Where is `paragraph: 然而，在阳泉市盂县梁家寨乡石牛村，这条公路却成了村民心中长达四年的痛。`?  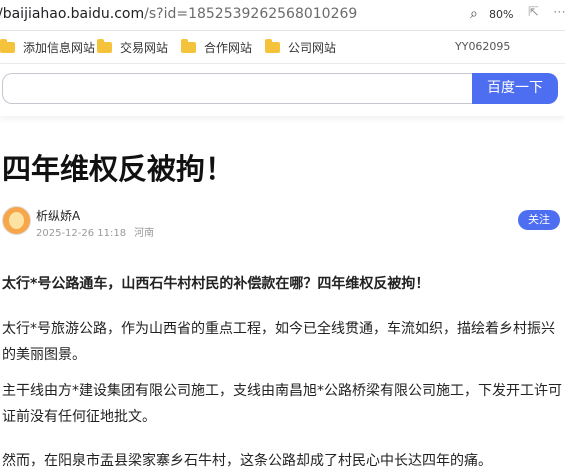
paragraph: 然而，在阳泉市盂县梁家寨乡石牛村，这条公路却成了村民心中长达四年的痛。 is located at coordinates (247, 461).